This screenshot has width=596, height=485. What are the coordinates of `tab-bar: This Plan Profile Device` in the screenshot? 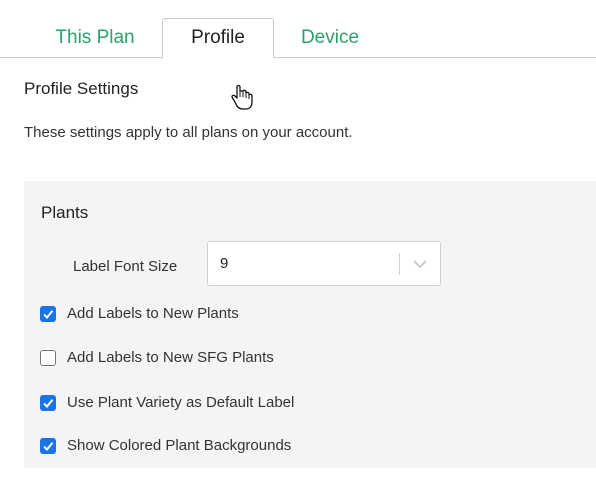 It's located at (298, 29).